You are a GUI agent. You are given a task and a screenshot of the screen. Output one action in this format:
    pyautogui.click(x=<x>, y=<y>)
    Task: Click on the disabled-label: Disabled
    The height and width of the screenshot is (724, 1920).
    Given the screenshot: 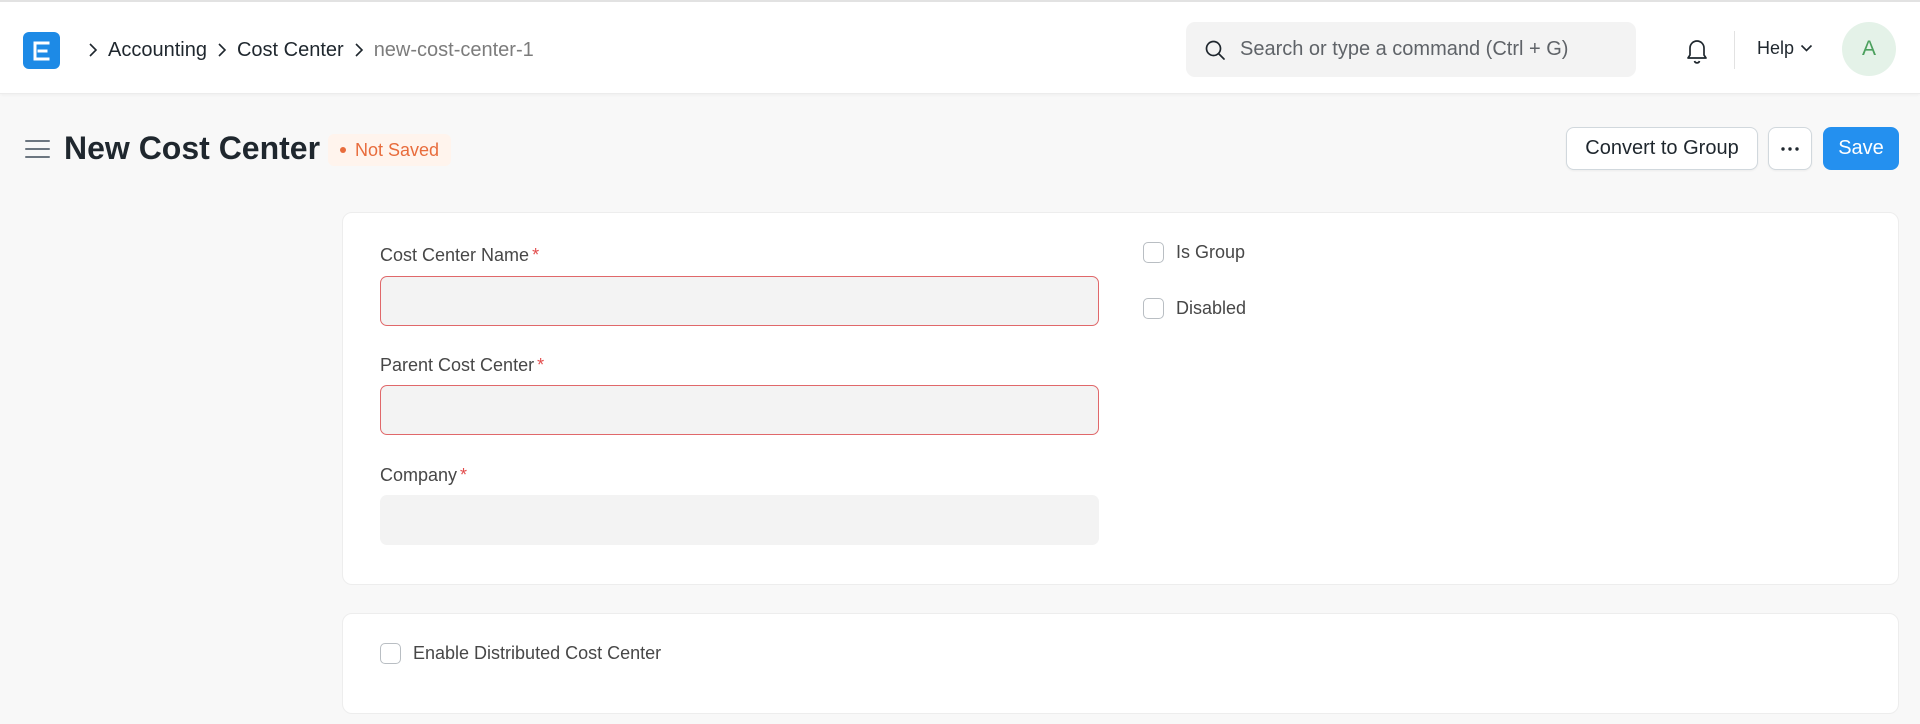 What is the action you would take?
    pyautogui.click(x=1211, y=308)
    